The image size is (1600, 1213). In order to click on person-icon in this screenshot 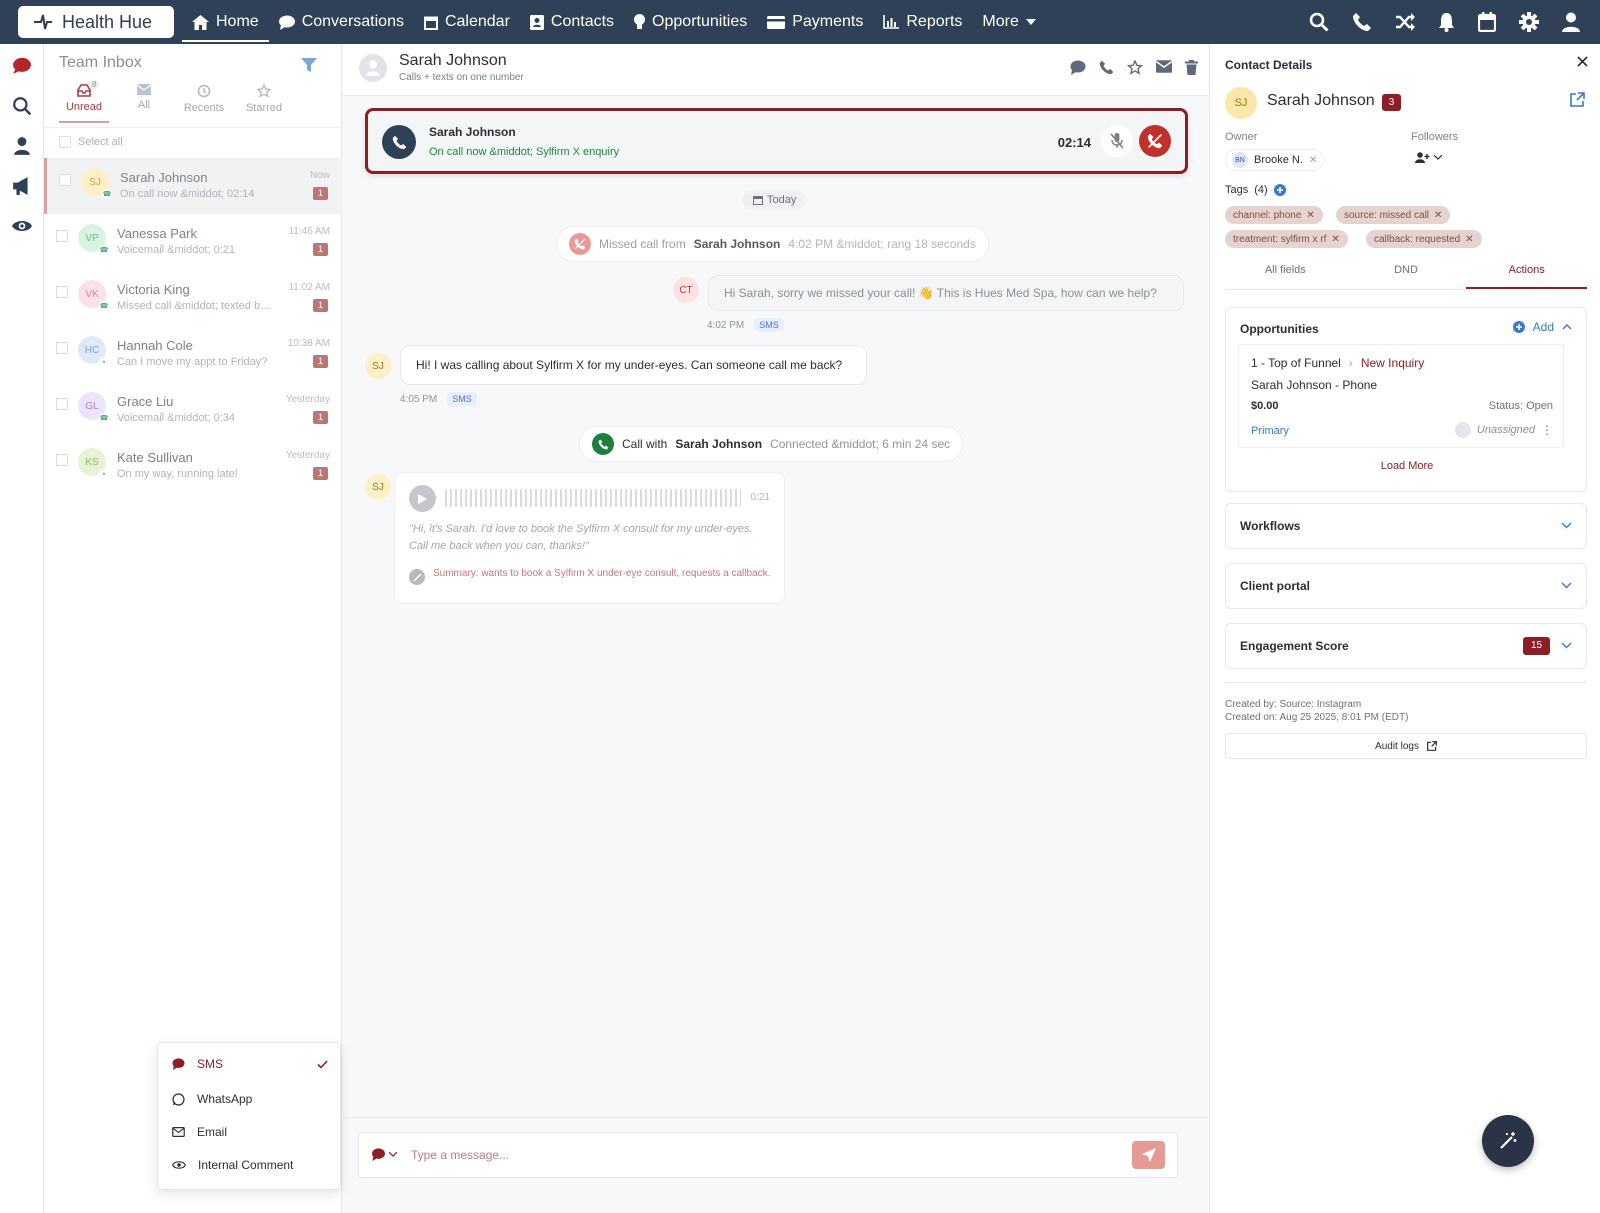, I will do `click(22, 146)`.